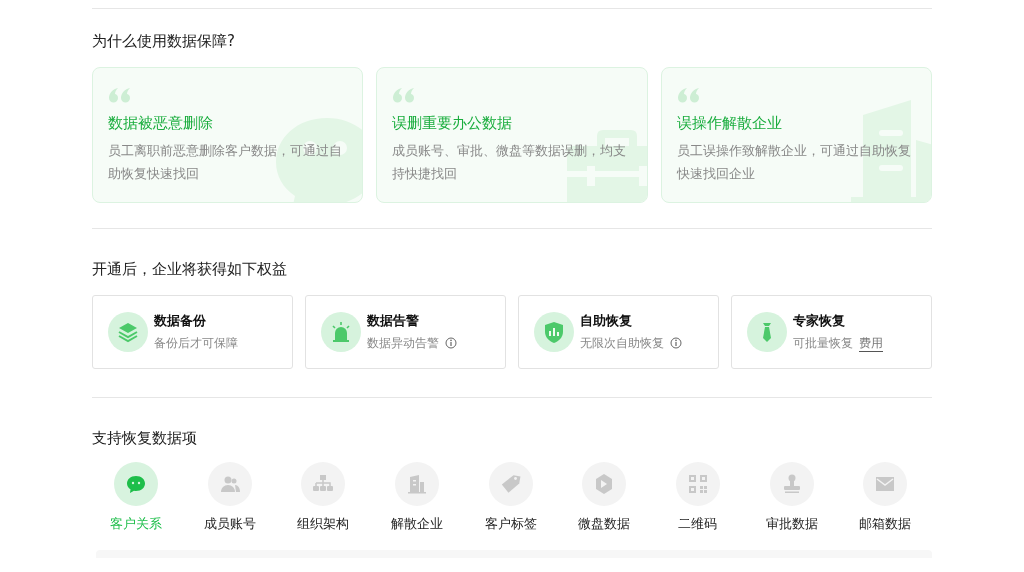  Describe the element at coordinates (323, 484) in the screenshot. I see `org-chart-icon` at that location.